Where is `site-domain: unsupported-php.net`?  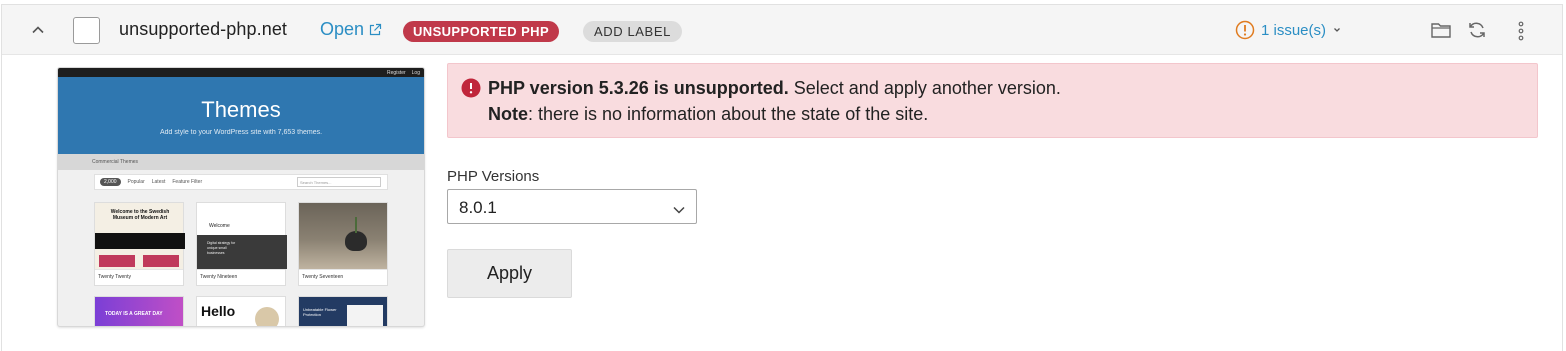
site-domain: unsupported-php.net is located at coordinates (203, 29).